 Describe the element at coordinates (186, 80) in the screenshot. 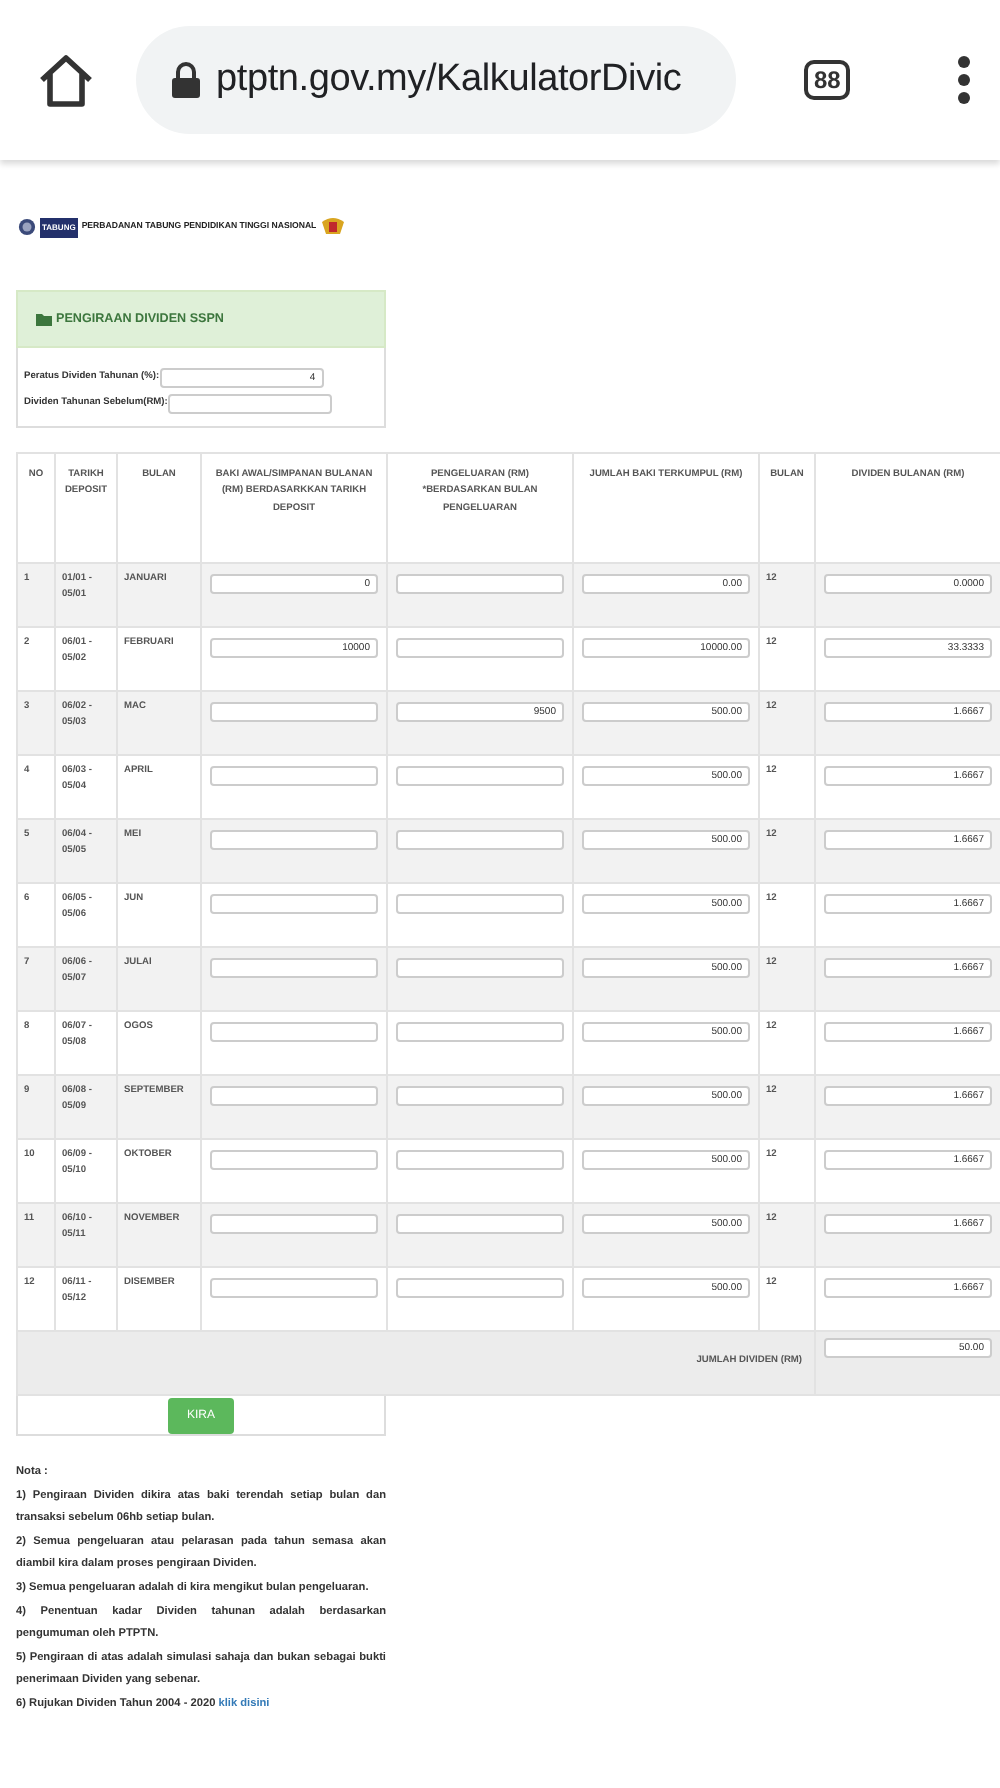

I see `lock-icon` at that location.